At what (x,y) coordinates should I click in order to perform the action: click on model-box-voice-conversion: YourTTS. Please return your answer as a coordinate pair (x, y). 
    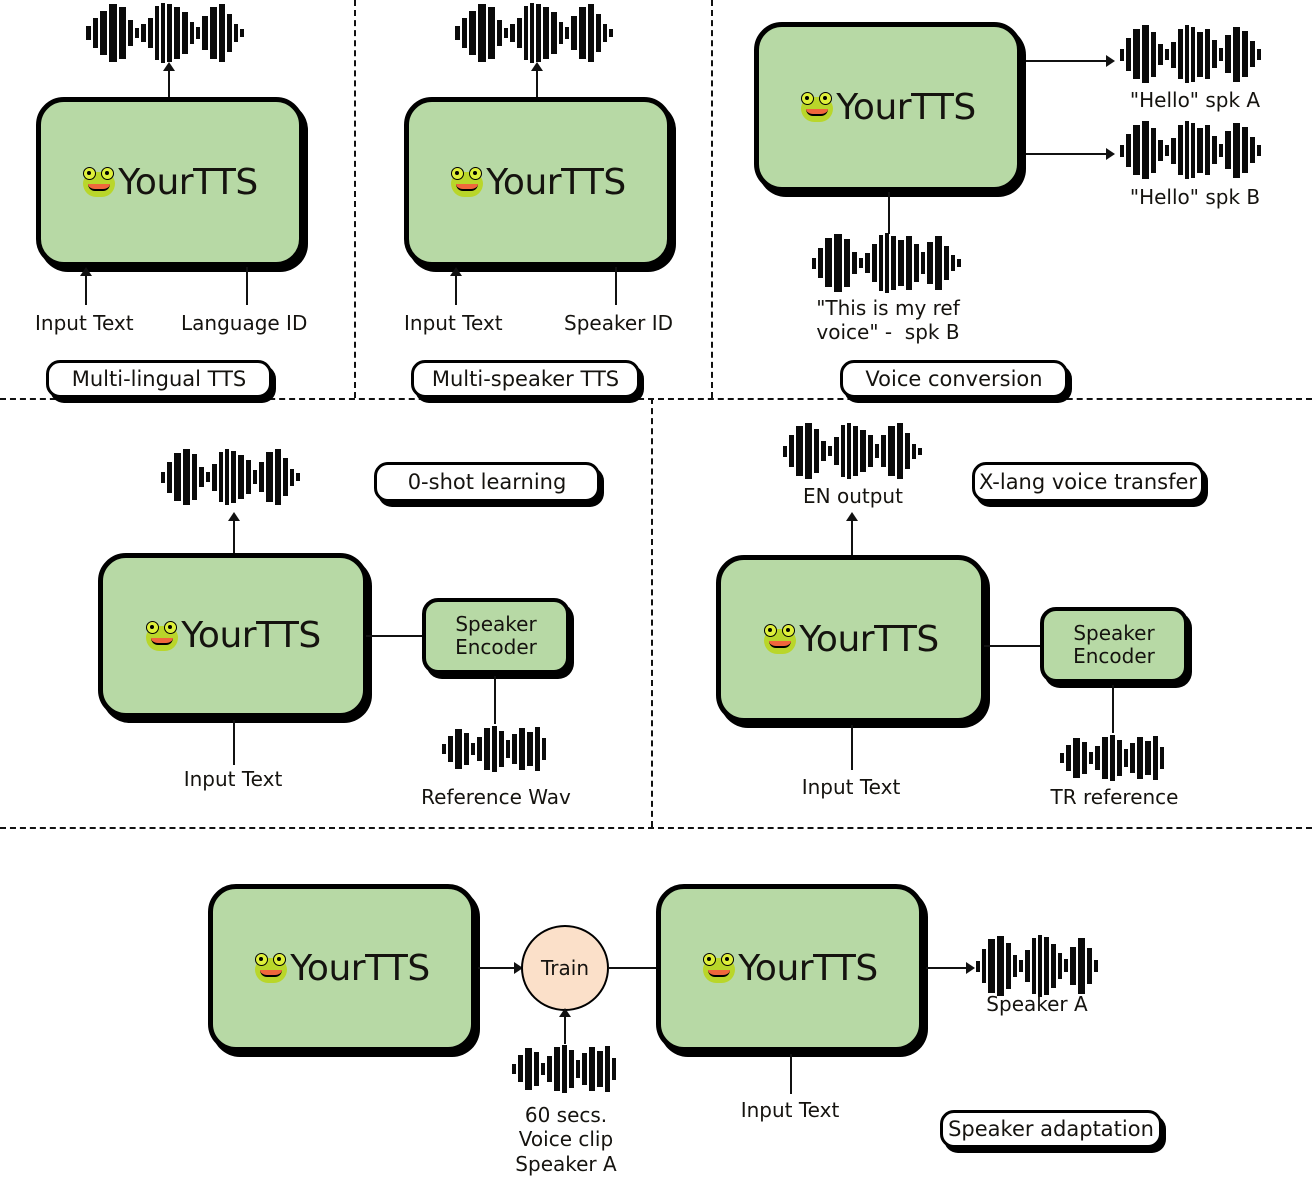
    Looking at the image, I should click on (888, 107).